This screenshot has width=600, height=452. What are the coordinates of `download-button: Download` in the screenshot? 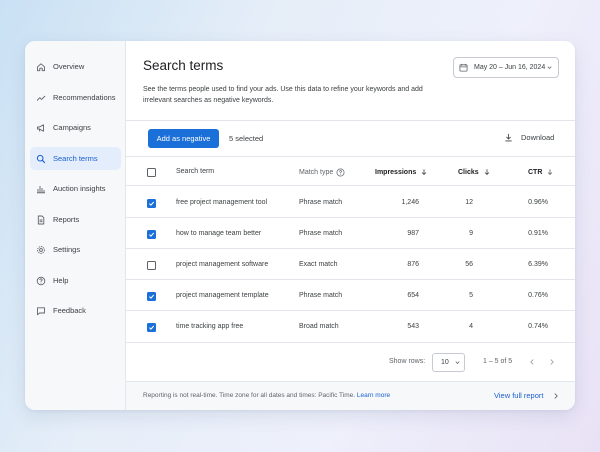 It's located at (529, 137).